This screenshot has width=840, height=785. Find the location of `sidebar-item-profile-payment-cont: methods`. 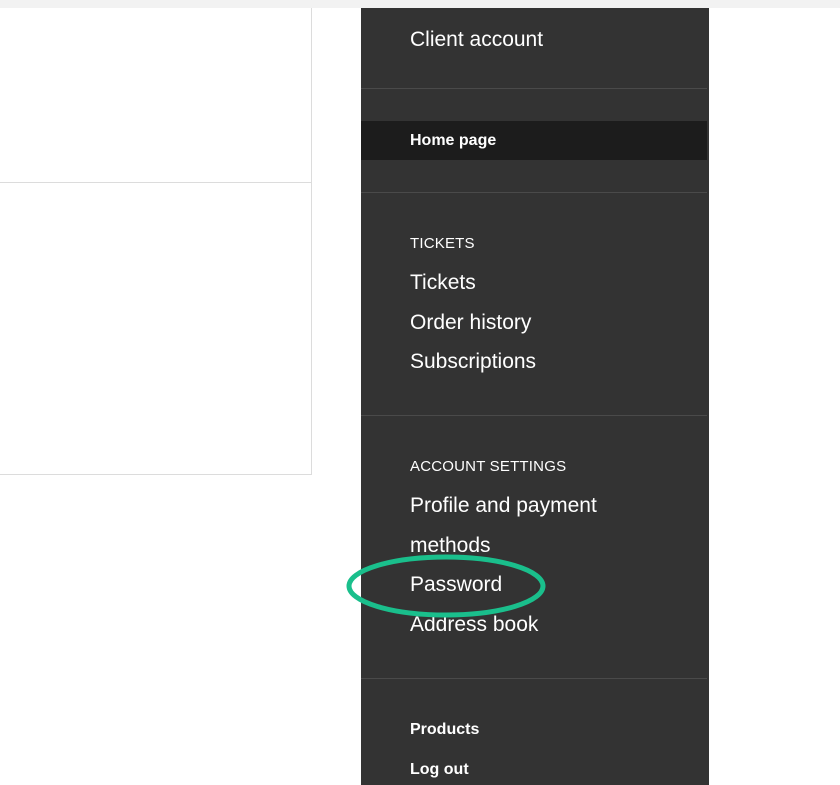

sidebar-item-profile-payment-cont: methods is located at coordinates (450, 546).